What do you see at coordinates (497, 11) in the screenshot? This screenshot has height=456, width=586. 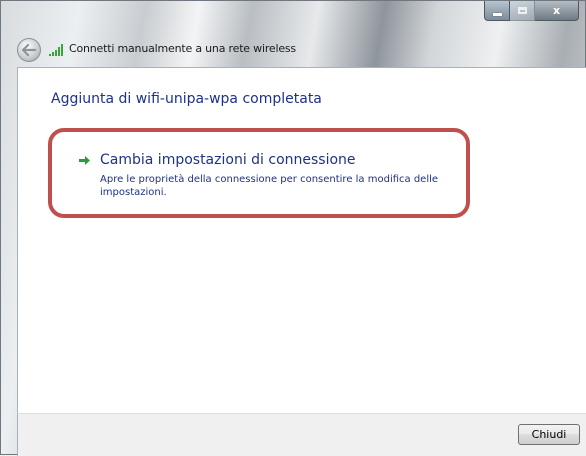 I see `minimize-button` at bounding box center [497, 11].